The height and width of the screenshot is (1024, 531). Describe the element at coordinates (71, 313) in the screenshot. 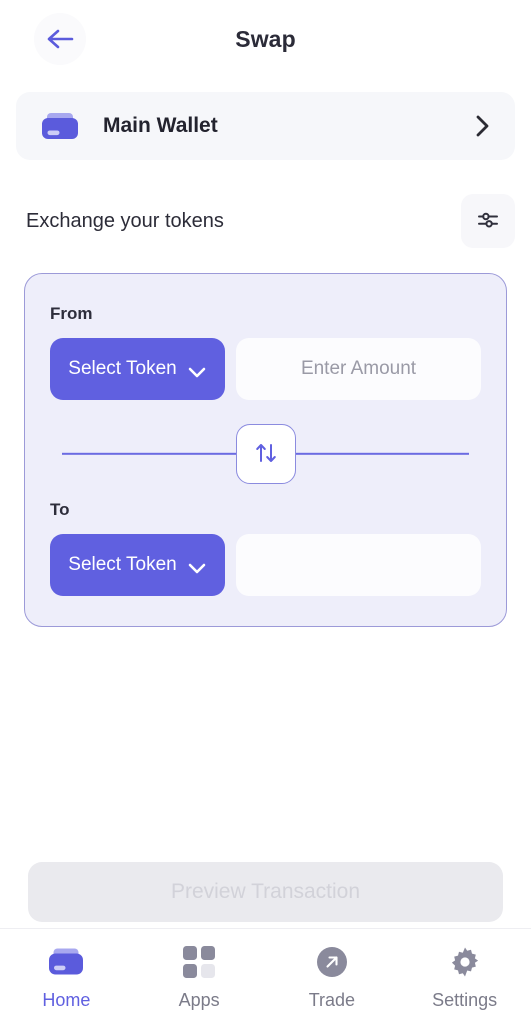

I see `from-label: From` at that location.